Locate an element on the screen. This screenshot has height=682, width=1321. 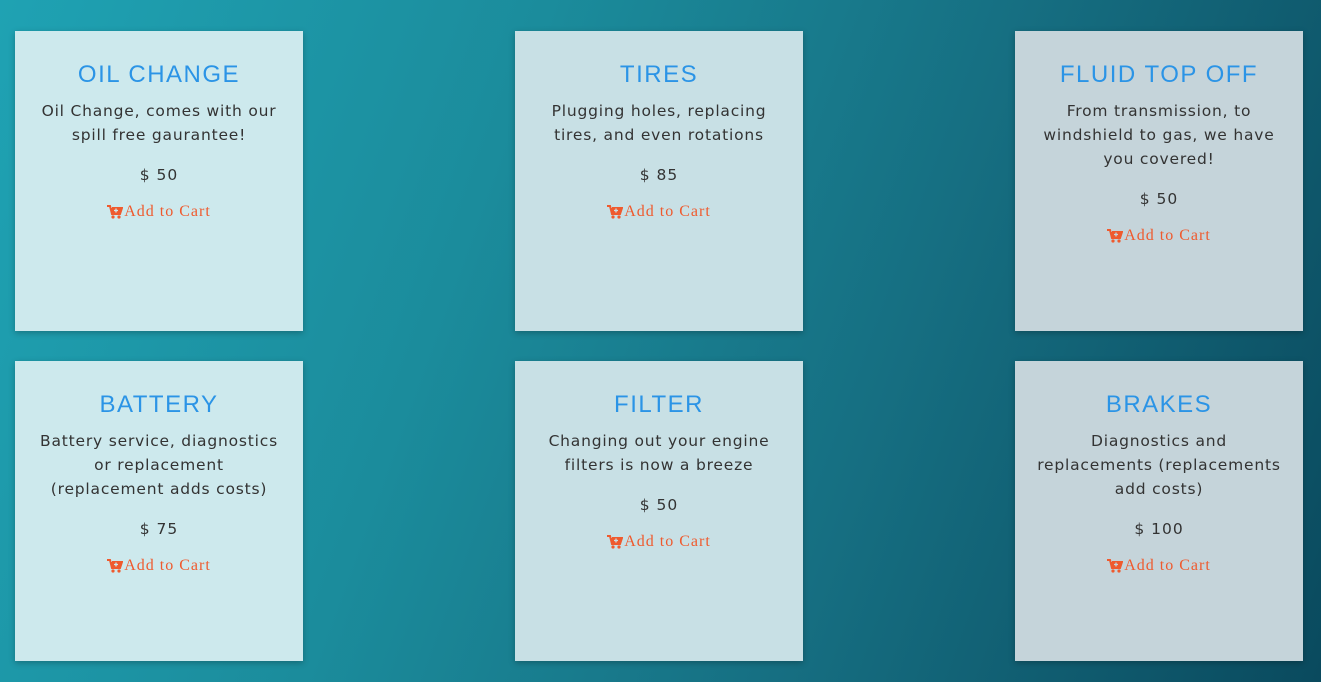
card-title: FLUID TOP OFF is located at coordinates (1159, 74).